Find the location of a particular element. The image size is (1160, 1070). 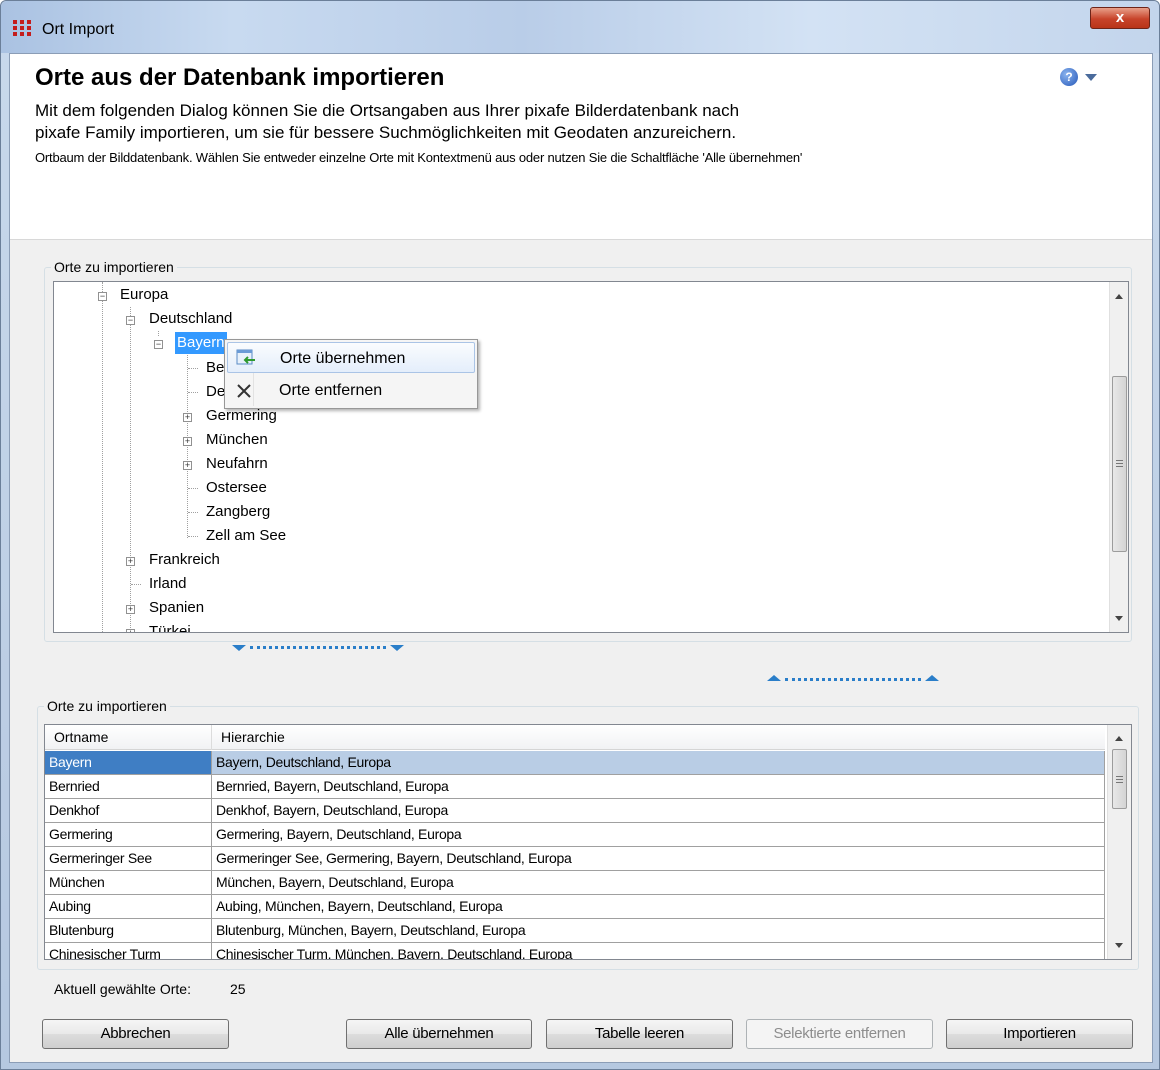

table-scroll-thumb is located at coordinates (1119, 779).